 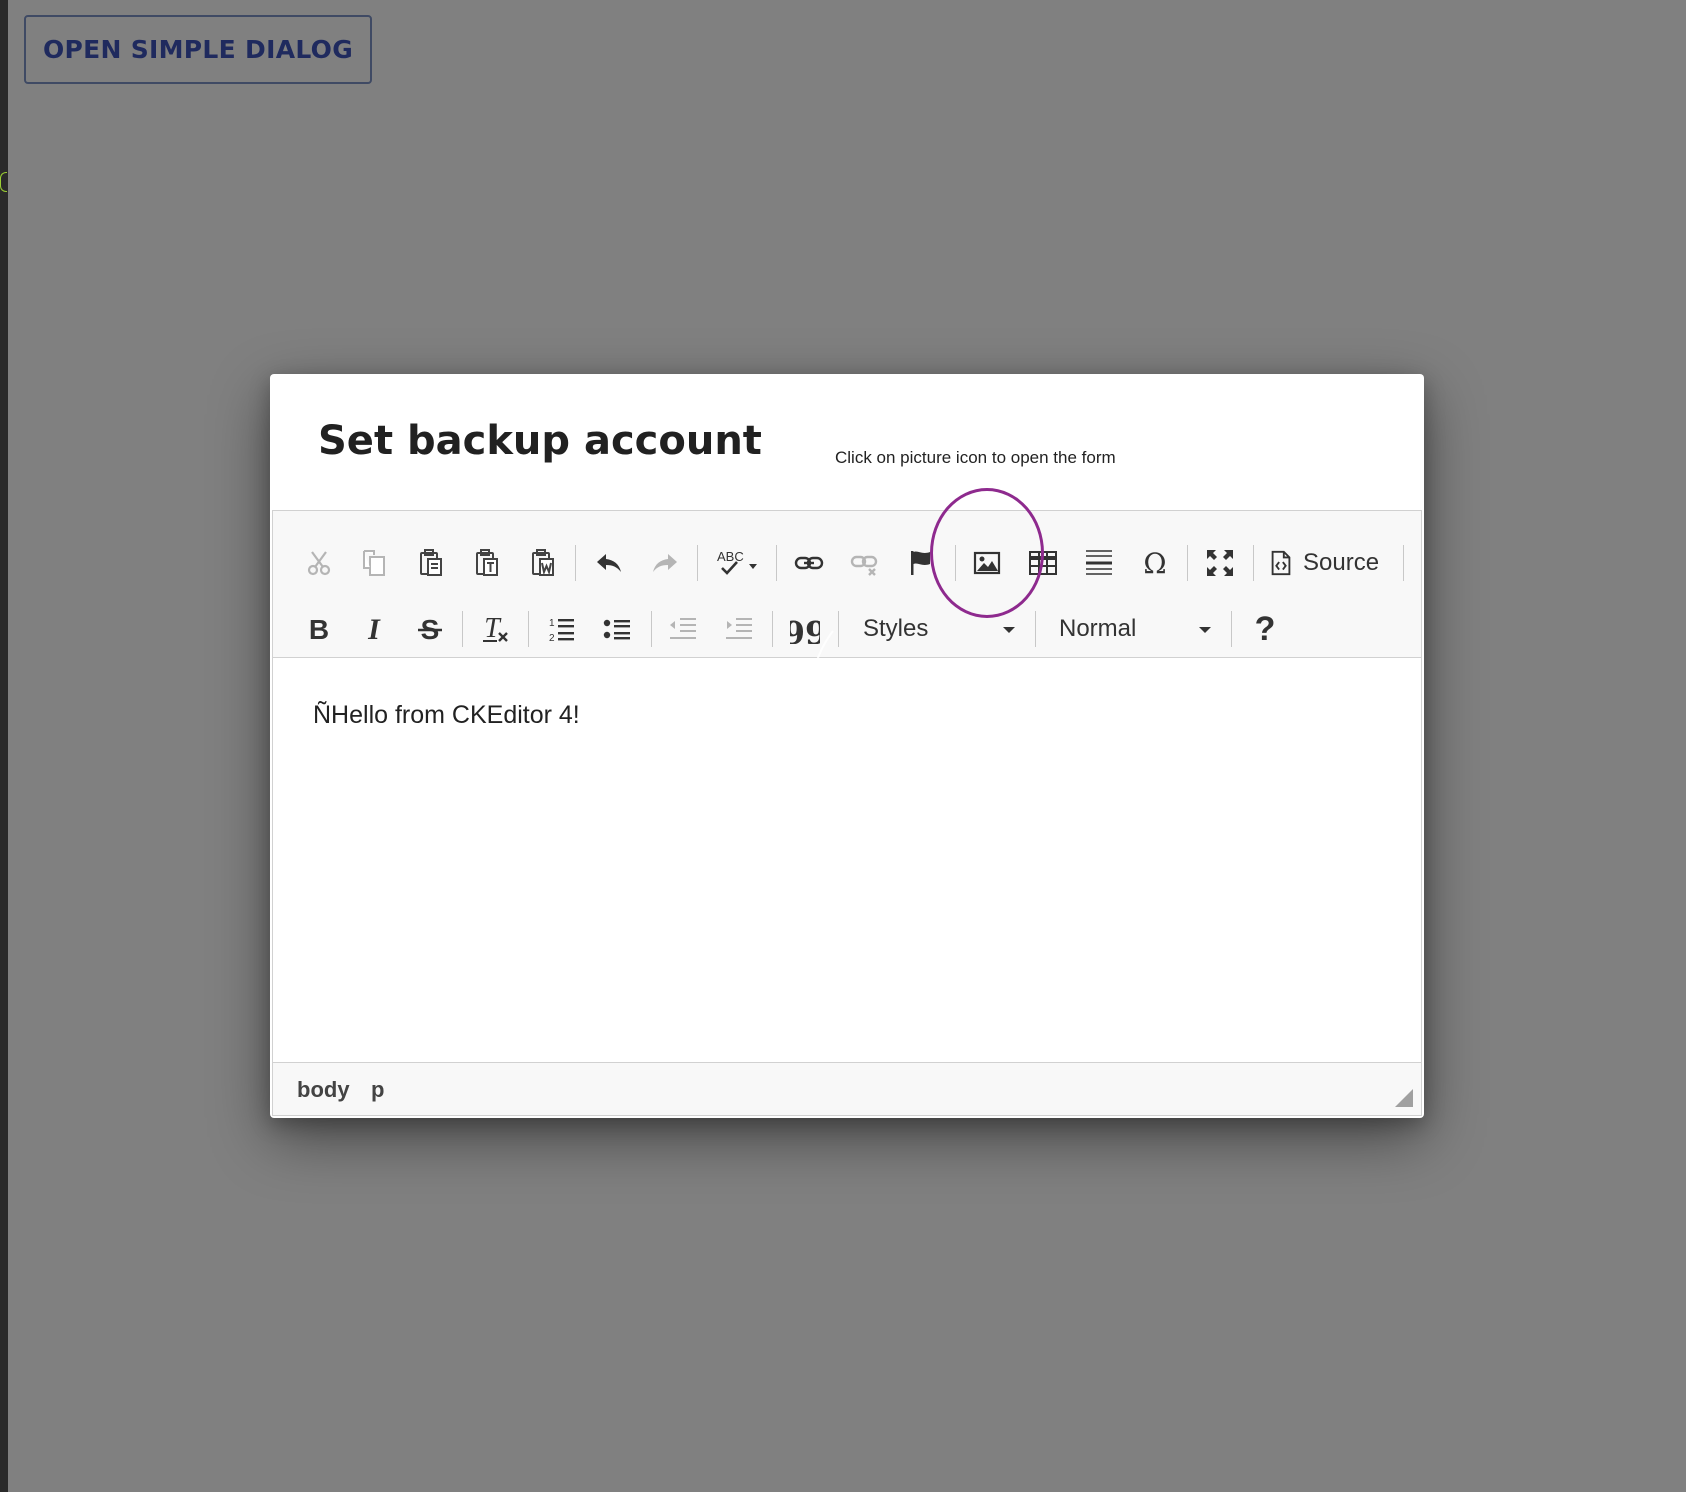 What do you see at coordinates (3, 182) in the screenshot?
I see `edge-mark` at bounding box center [3, 182].